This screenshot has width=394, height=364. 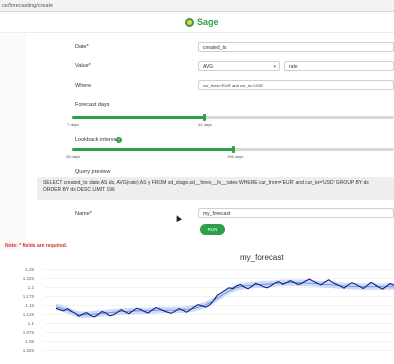 I want to click on y-tick-label: 1.225, so click(x=29, y=278).